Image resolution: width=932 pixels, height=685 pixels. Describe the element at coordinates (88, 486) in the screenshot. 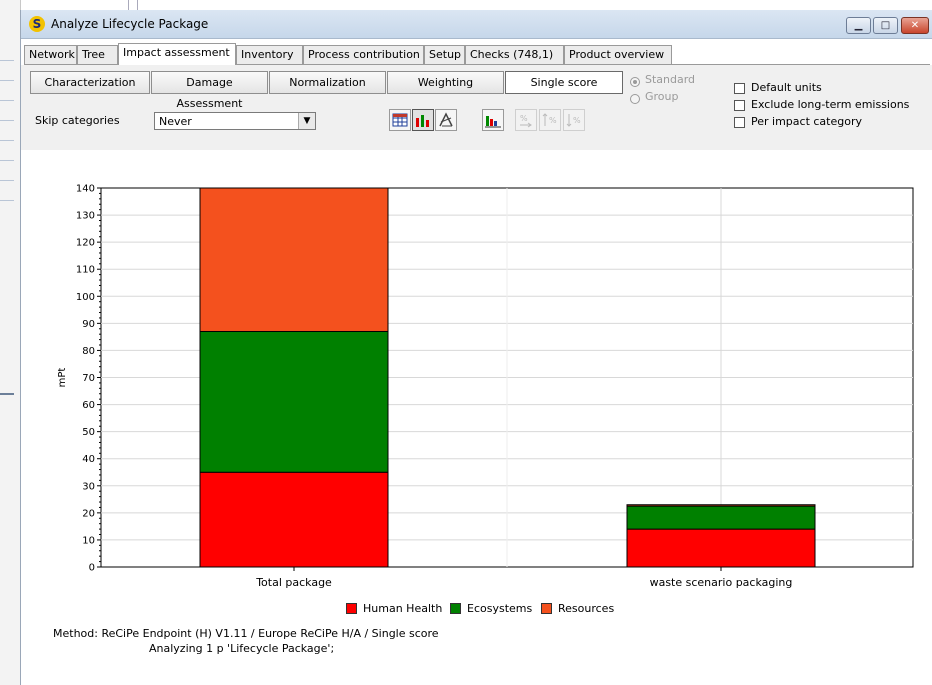

I see `y-tick-label: 30` at that location.